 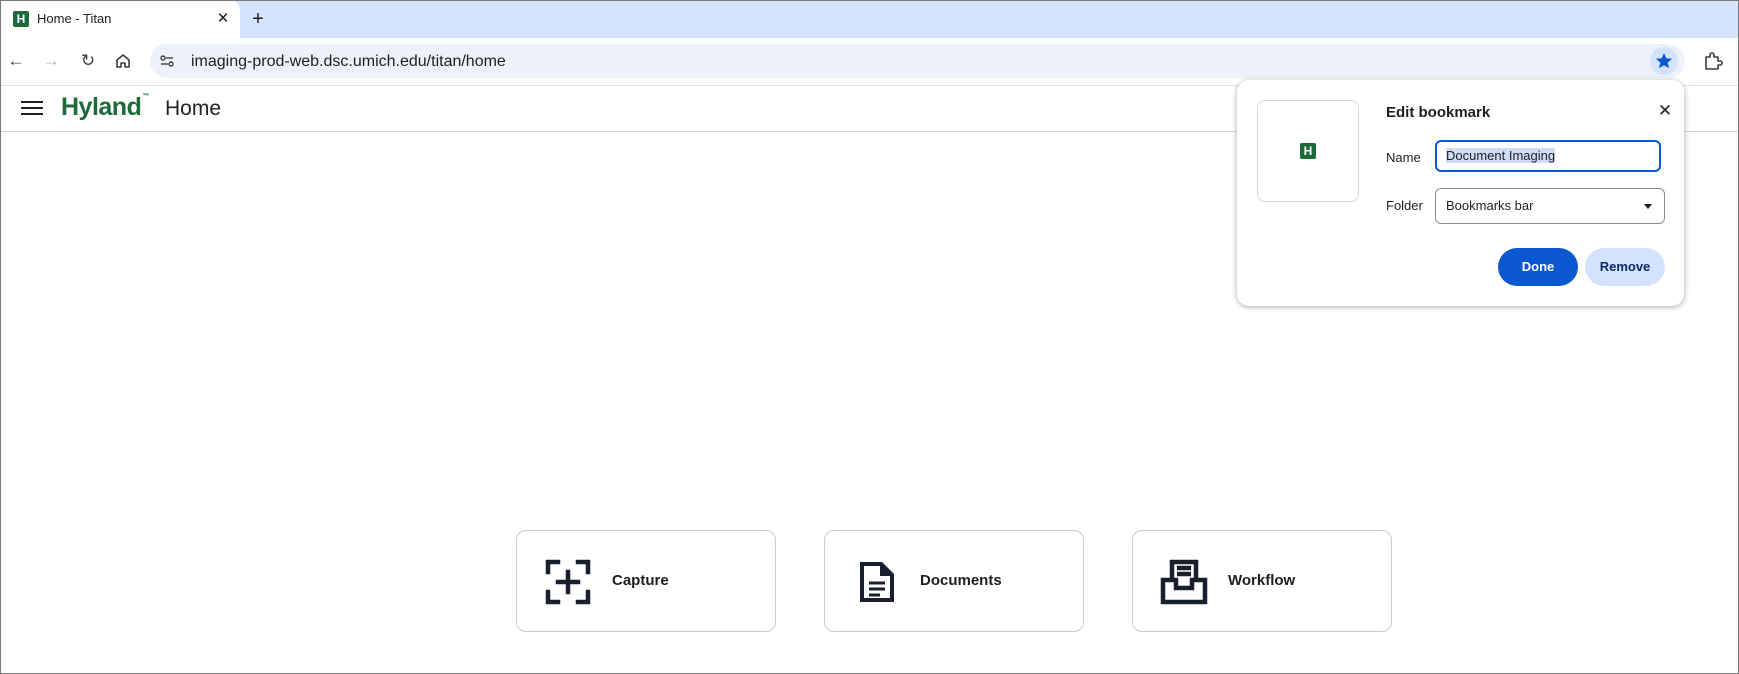 What do you see at coordinates (258, 19) in the screenshot?
I see `new-tab-button: +` at bounding box center [258, 19].